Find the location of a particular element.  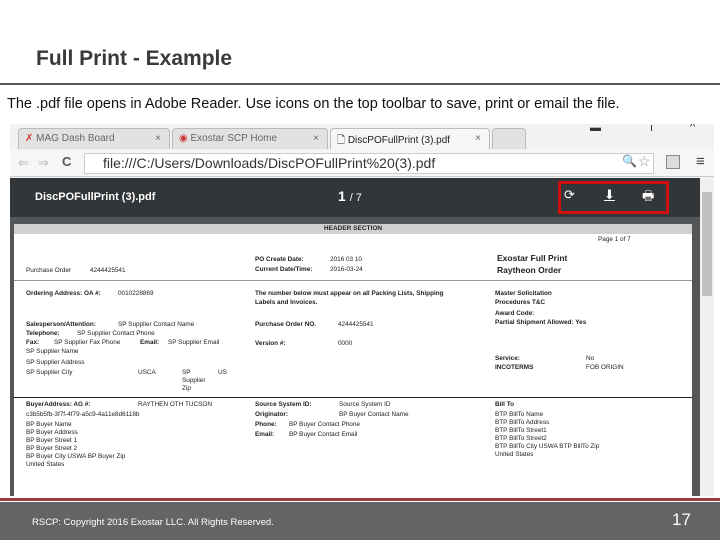

page-of-text: Page 1 of 7 is located at coordinates (614, 239).